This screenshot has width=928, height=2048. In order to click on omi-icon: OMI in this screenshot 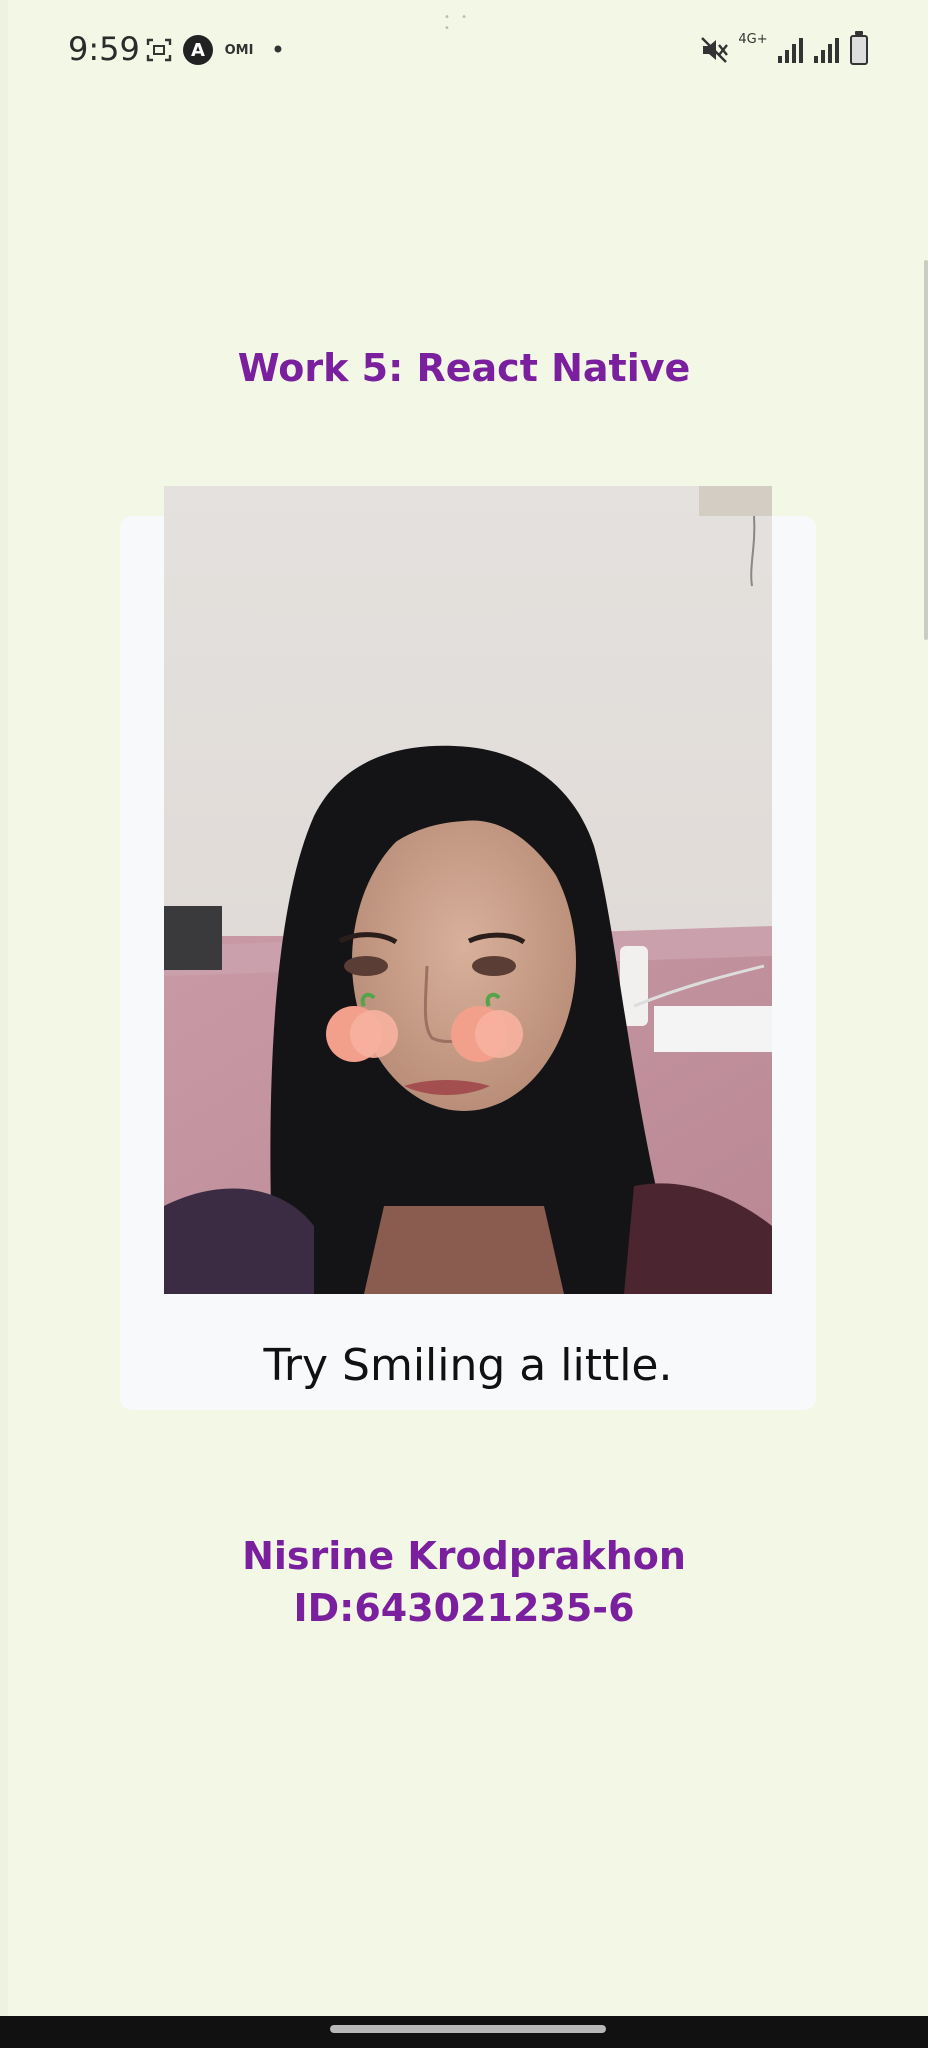, I will do `click(239, 50)`.